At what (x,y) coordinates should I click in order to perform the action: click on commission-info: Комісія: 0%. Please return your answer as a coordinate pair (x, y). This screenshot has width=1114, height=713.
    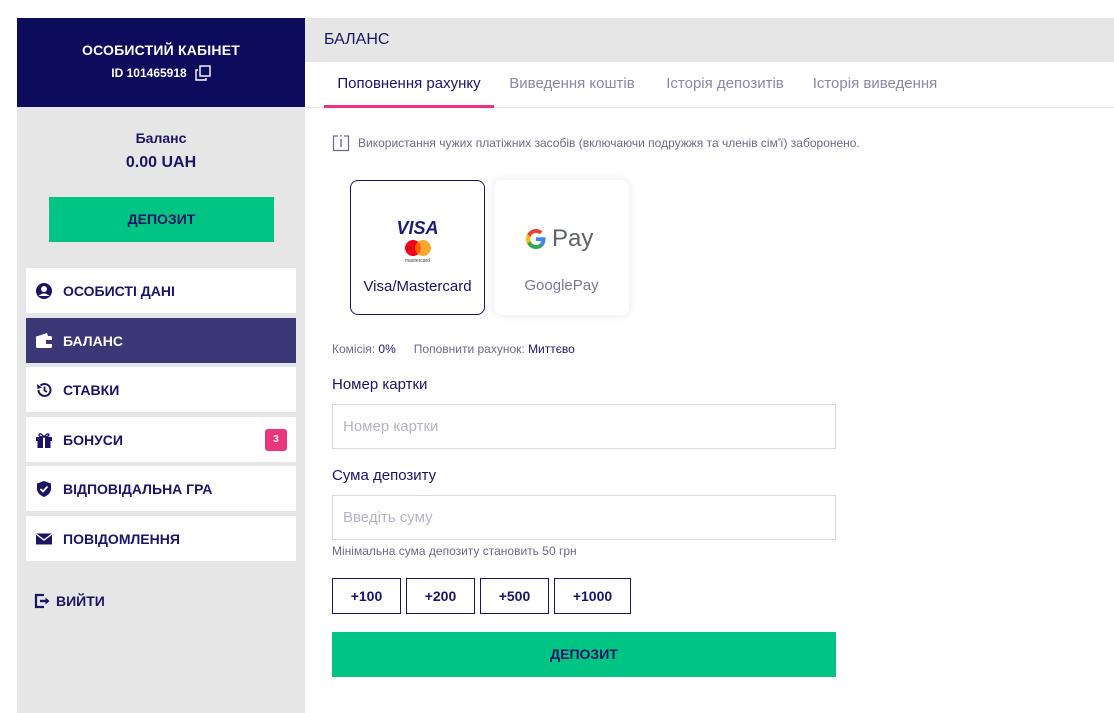
    Looking at the image, I should click on (364, 349).